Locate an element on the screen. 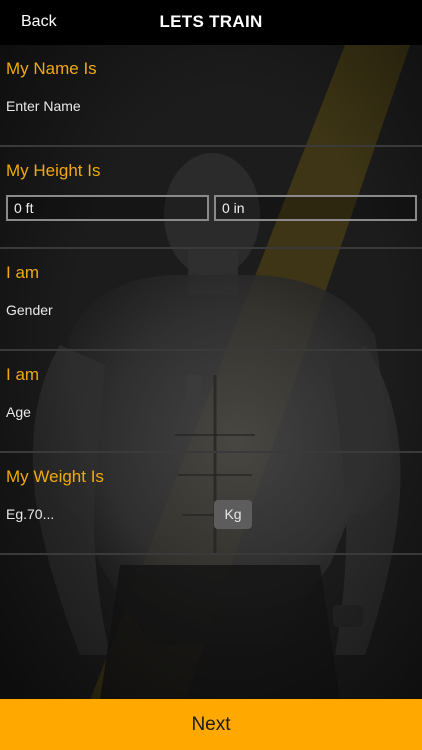 The width and height of the screenshot is (422, 750). weight-unit-button: Kg is located at coordinates (233, 514).